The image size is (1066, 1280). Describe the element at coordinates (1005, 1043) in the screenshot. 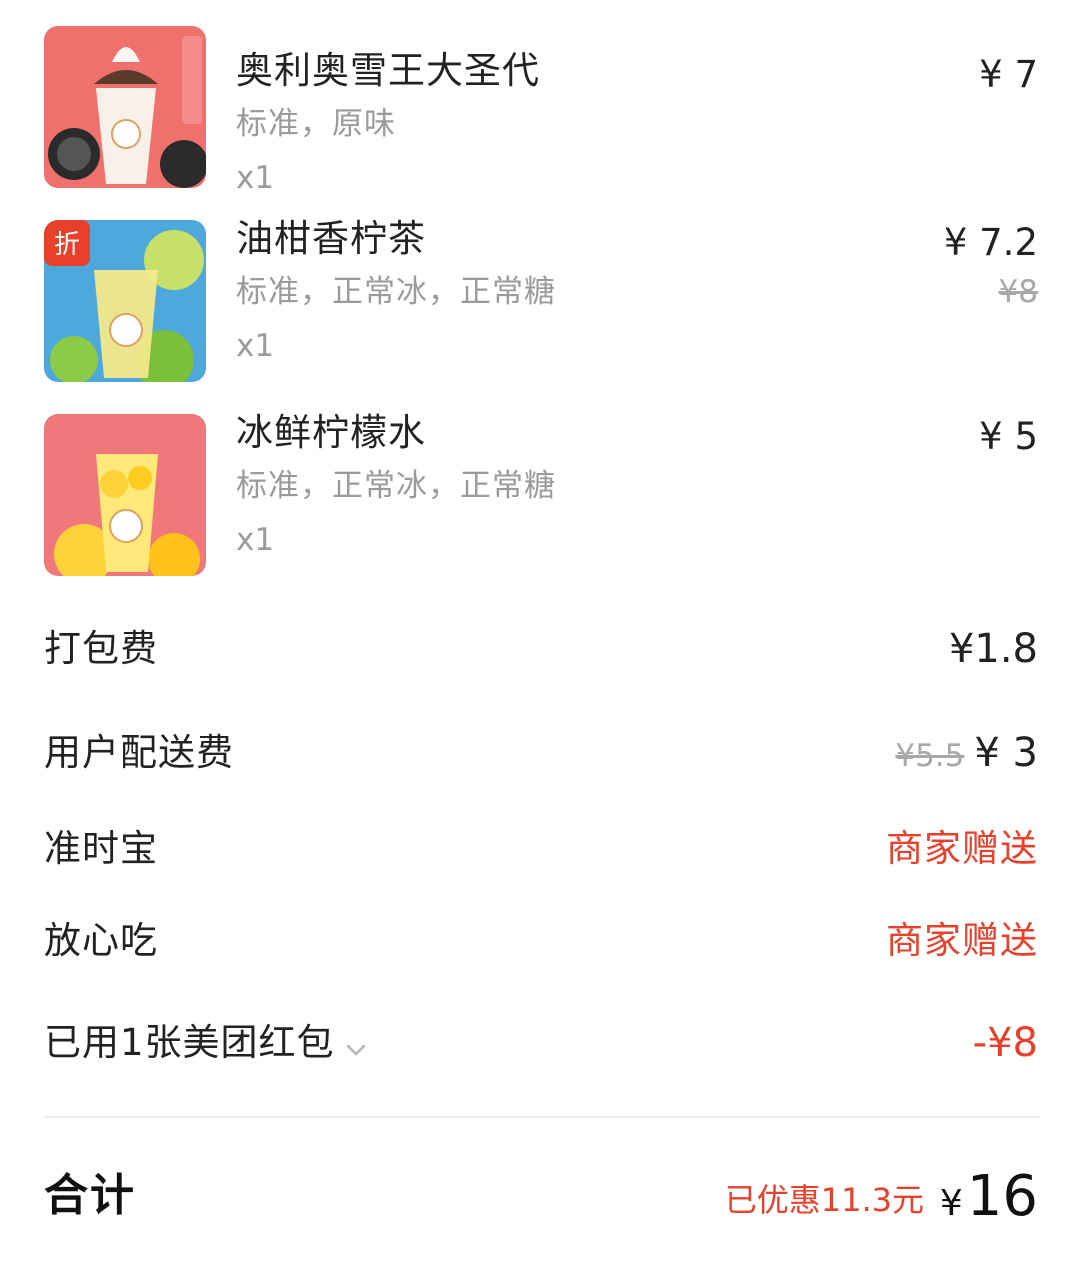

I see `coupon-value: -¥8` at that location.